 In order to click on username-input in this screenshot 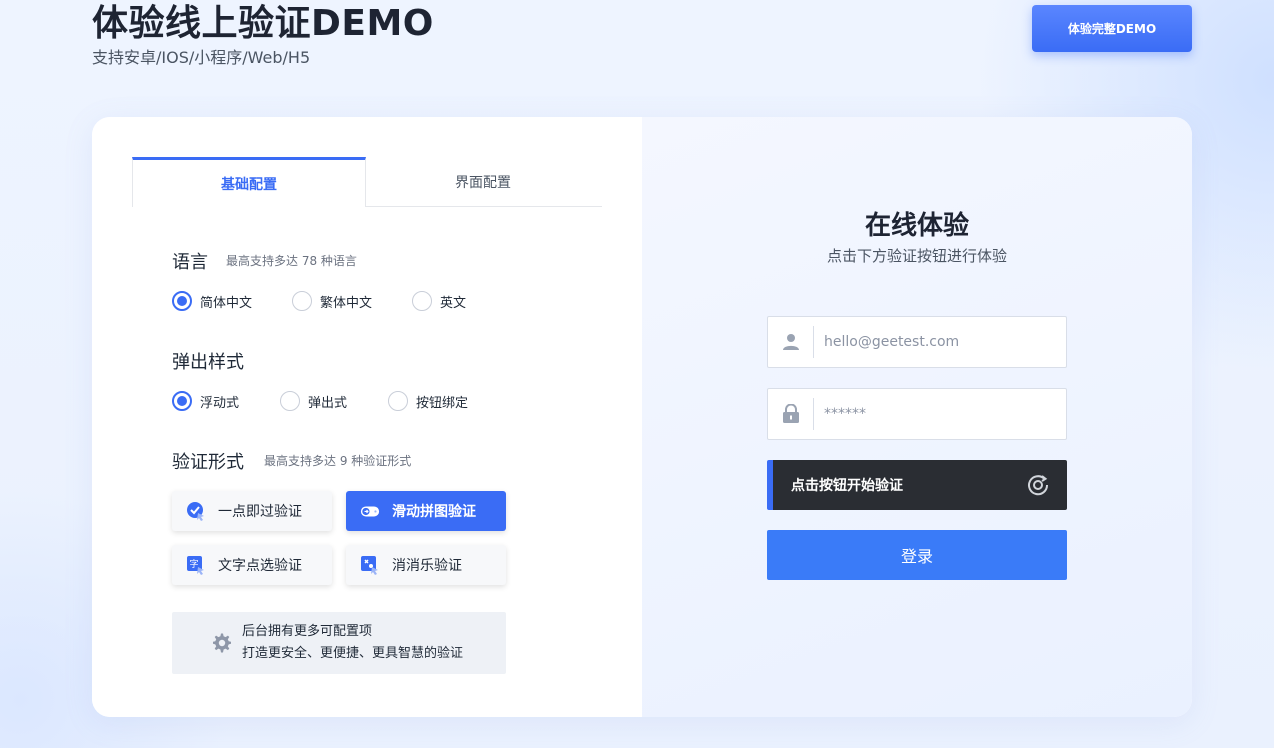, I will do `click(939, 342)`.